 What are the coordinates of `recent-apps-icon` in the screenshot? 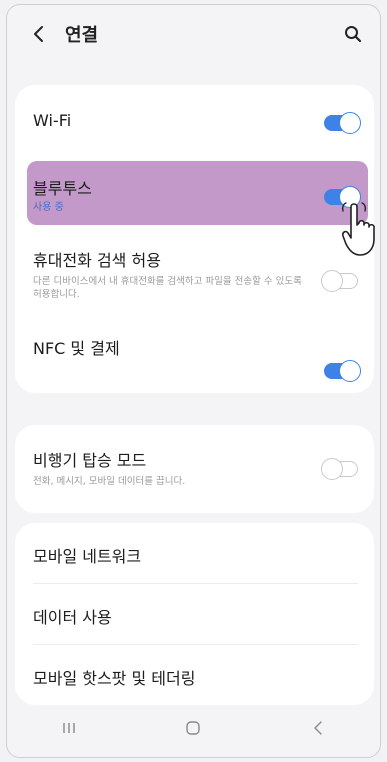 It's located at (69, 728).